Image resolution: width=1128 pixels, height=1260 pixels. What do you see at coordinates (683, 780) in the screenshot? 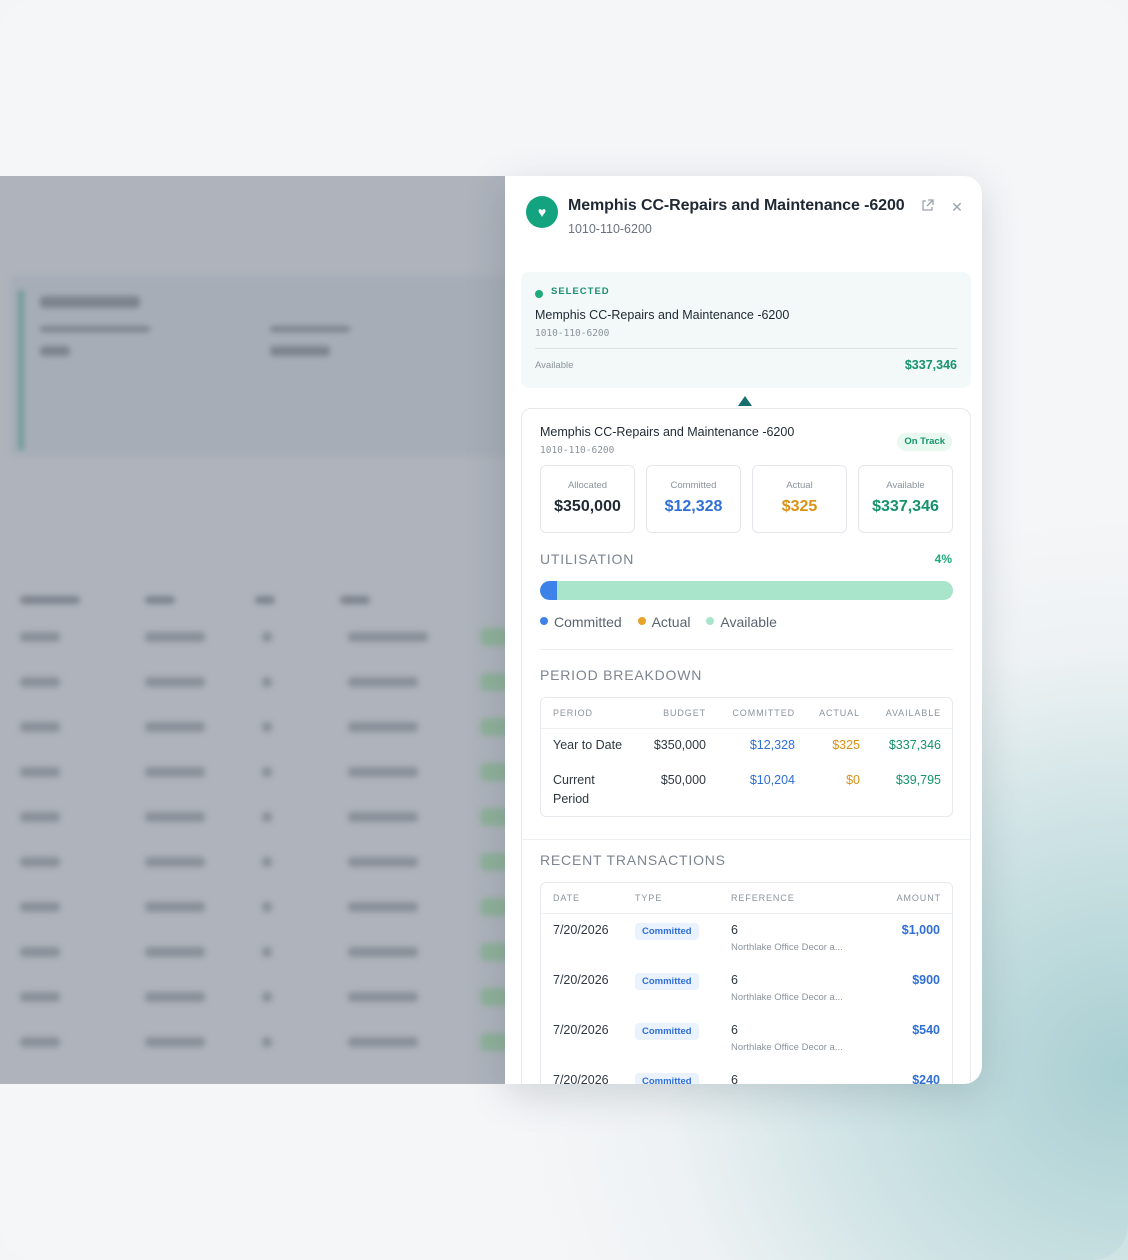
I see `cell-budget: $50,000` at bounding box center [683, 780].